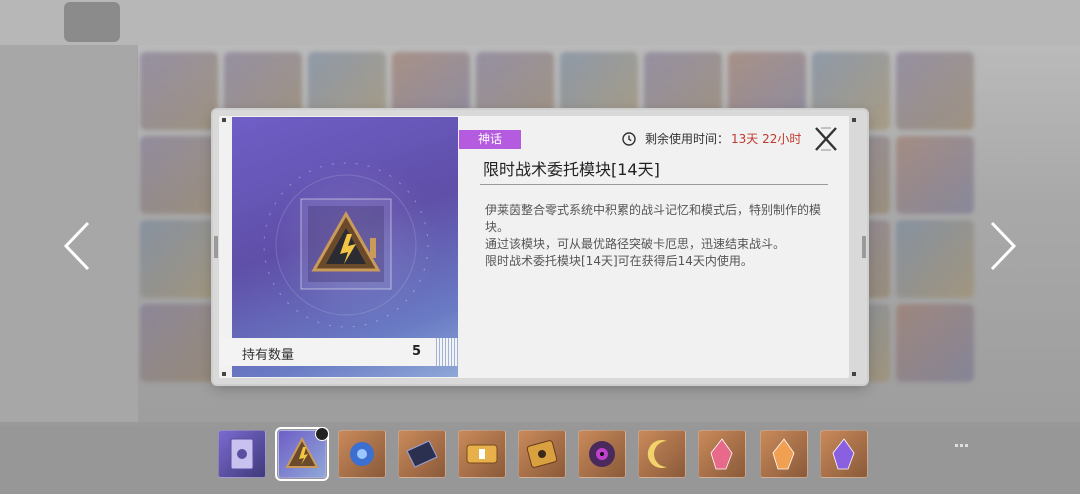 The width and height of the screenshot is (1080, 494). Describe the element at coordinates (602, 454) in the screenshot. I see `purple-eye-orb-icon` at that location.